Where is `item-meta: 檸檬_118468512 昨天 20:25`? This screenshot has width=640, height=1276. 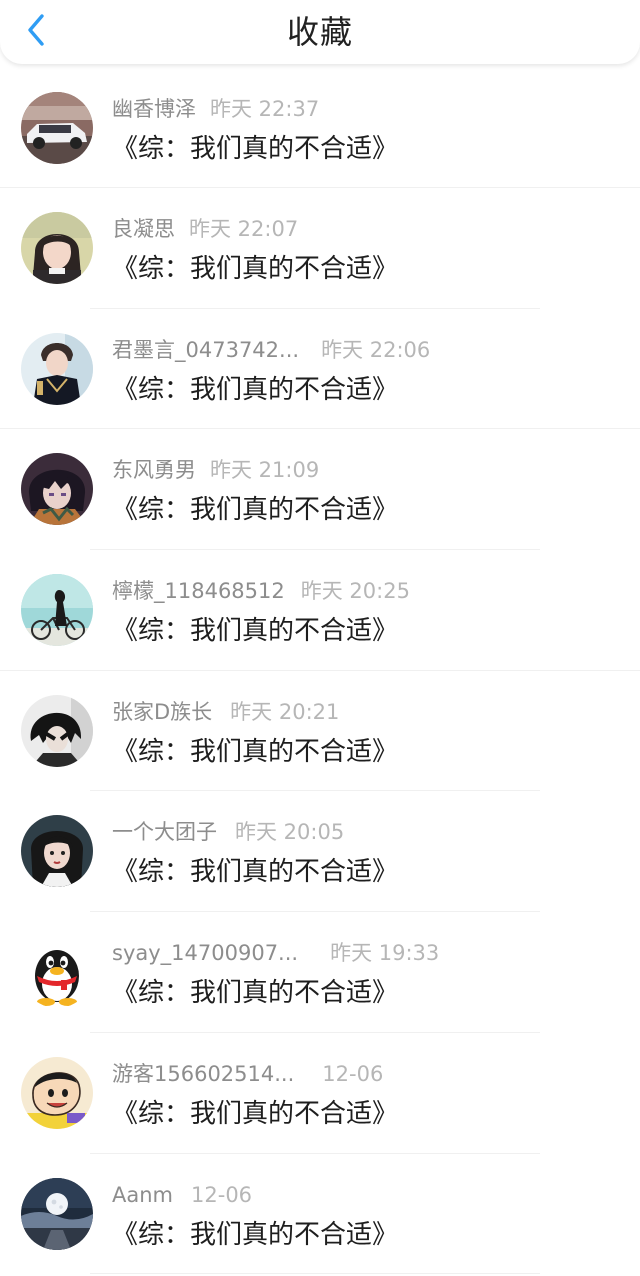 item-meta: 檸檬_118468512 昨天 20:25 is located at coordinates (261, 591).